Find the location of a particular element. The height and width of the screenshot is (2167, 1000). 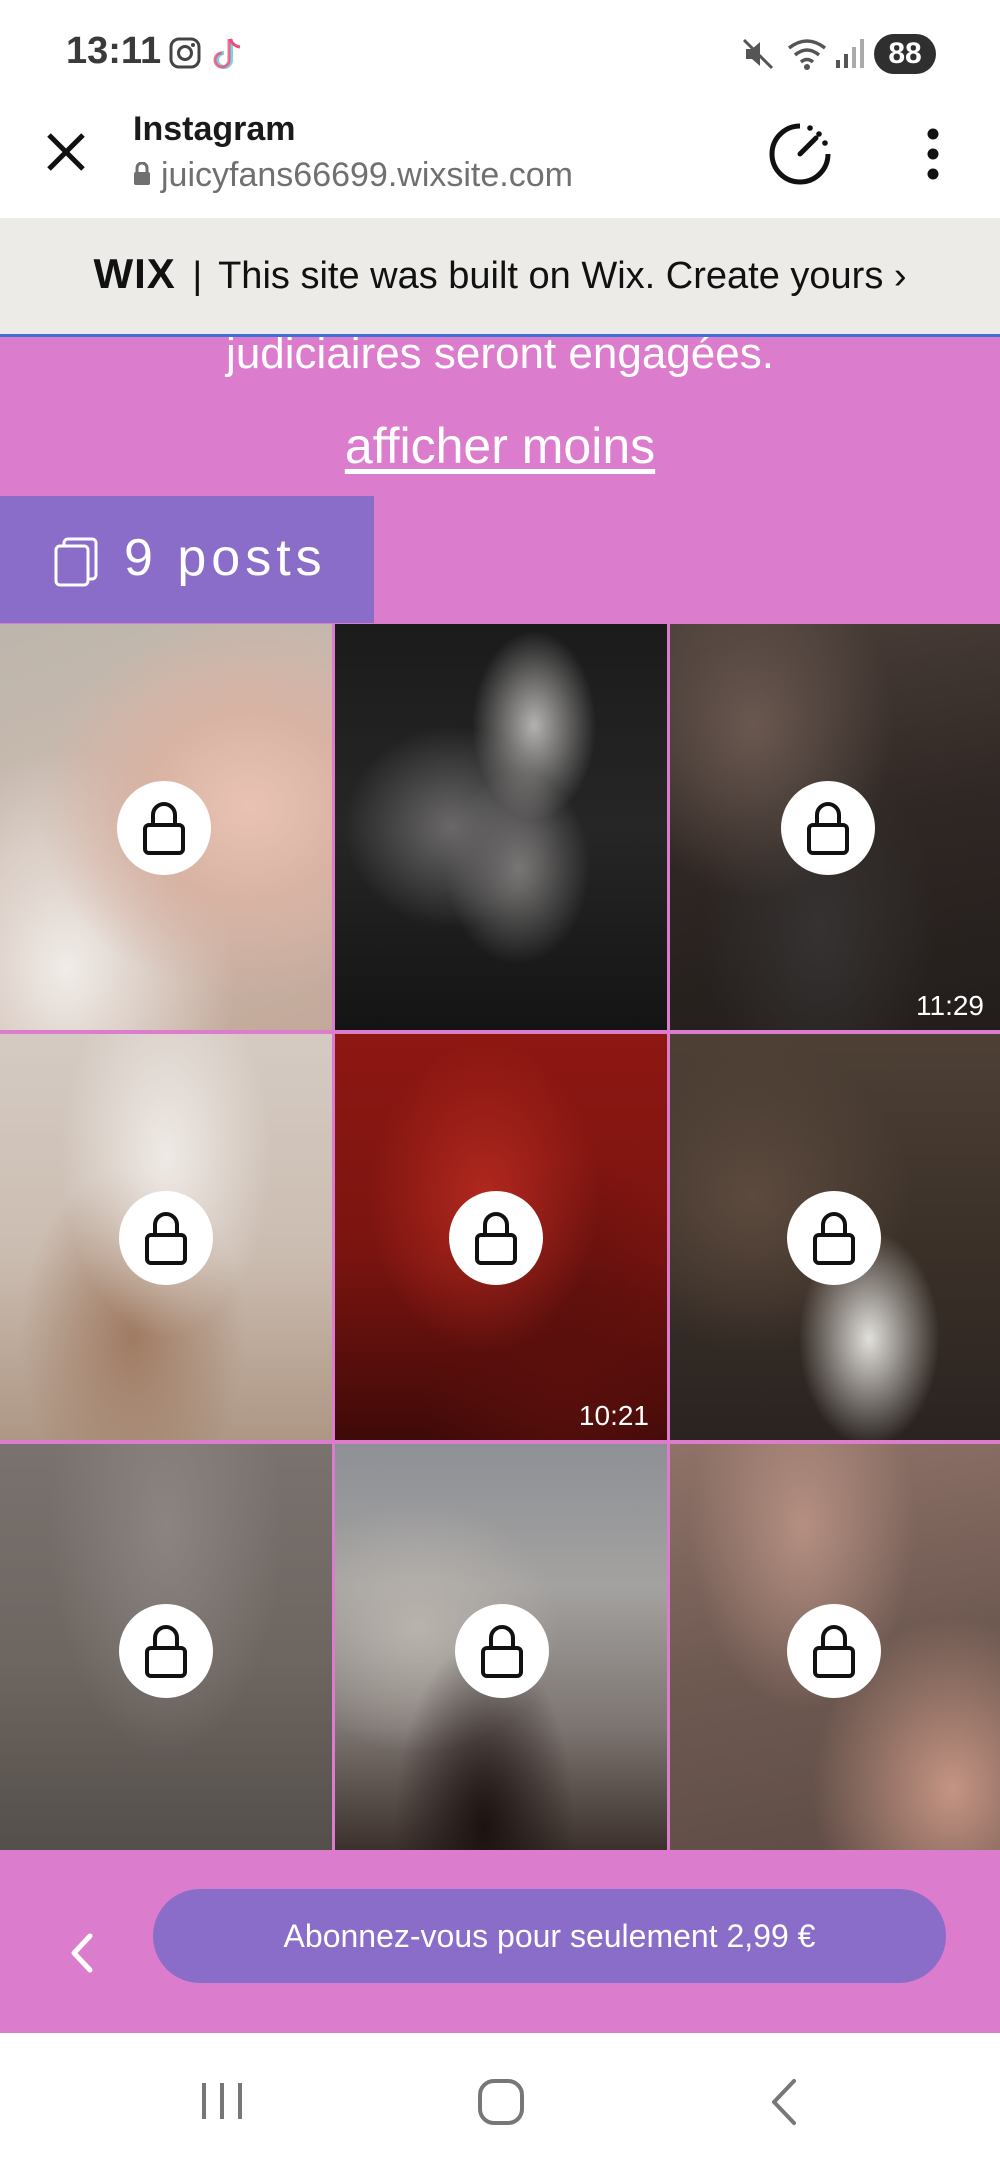

home-icon is located at coordinates (501, 2104).